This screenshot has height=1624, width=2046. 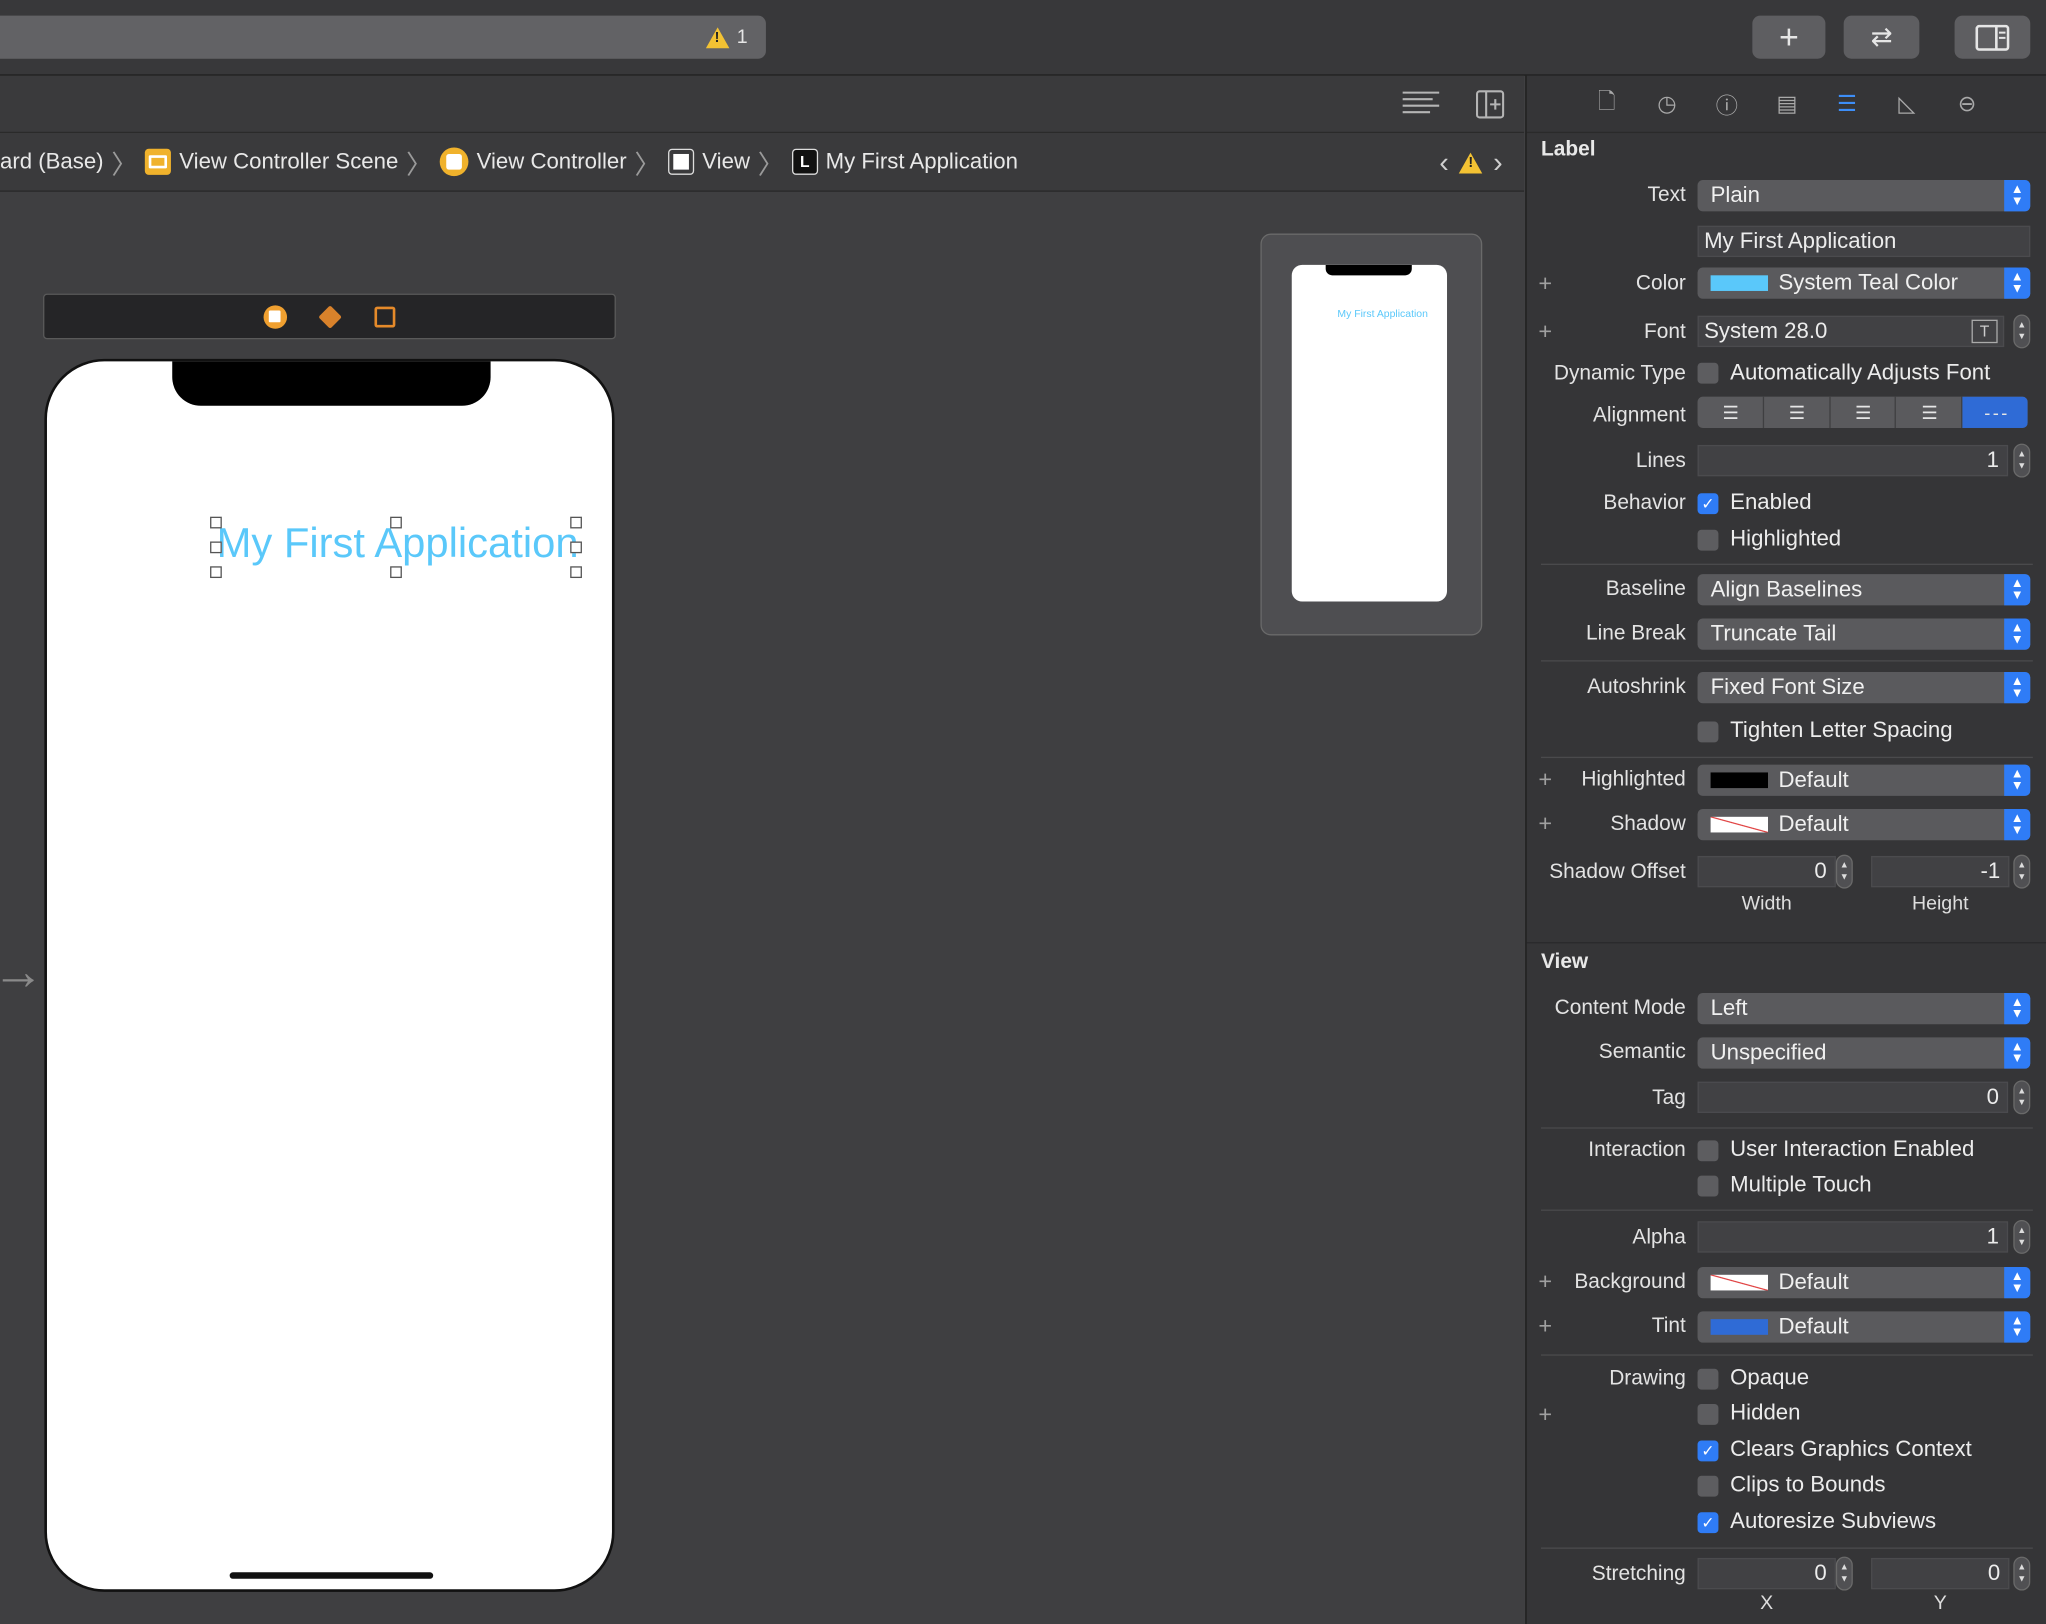 What do you see at coordinates (1864, 824) in the screenshot?
I see `shadow-color-popup: Default ▲ ▼` at bounding box center [1864, 824].